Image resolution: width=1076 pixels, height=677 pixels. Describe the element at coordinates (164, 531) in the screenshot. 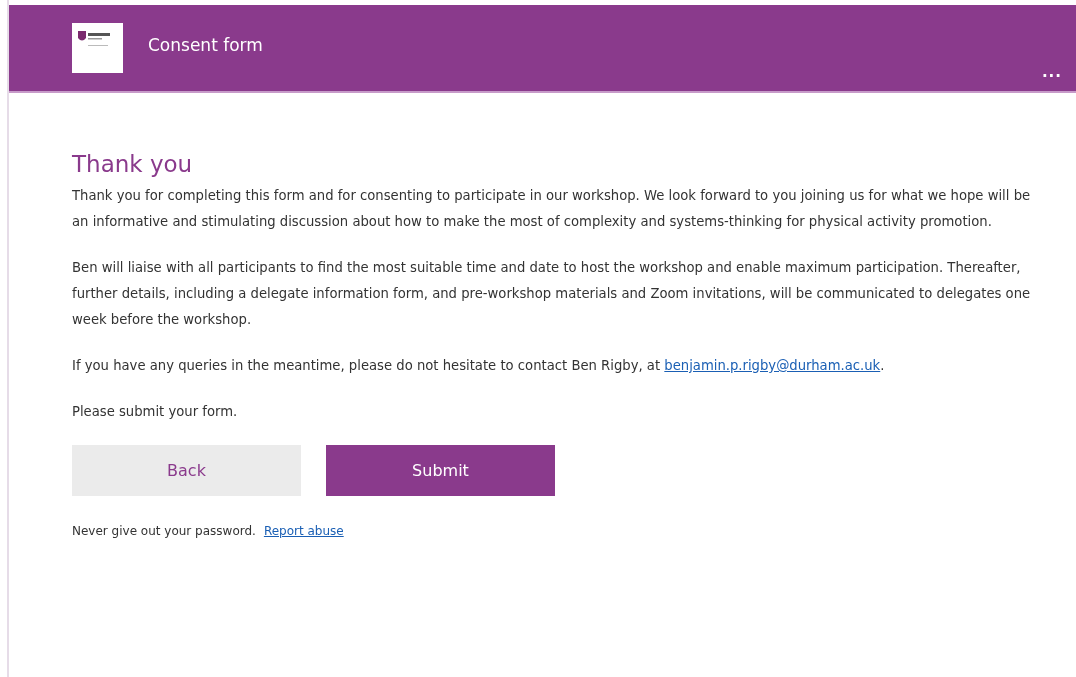

I see `password-warning: Never give out your password.` at that location.